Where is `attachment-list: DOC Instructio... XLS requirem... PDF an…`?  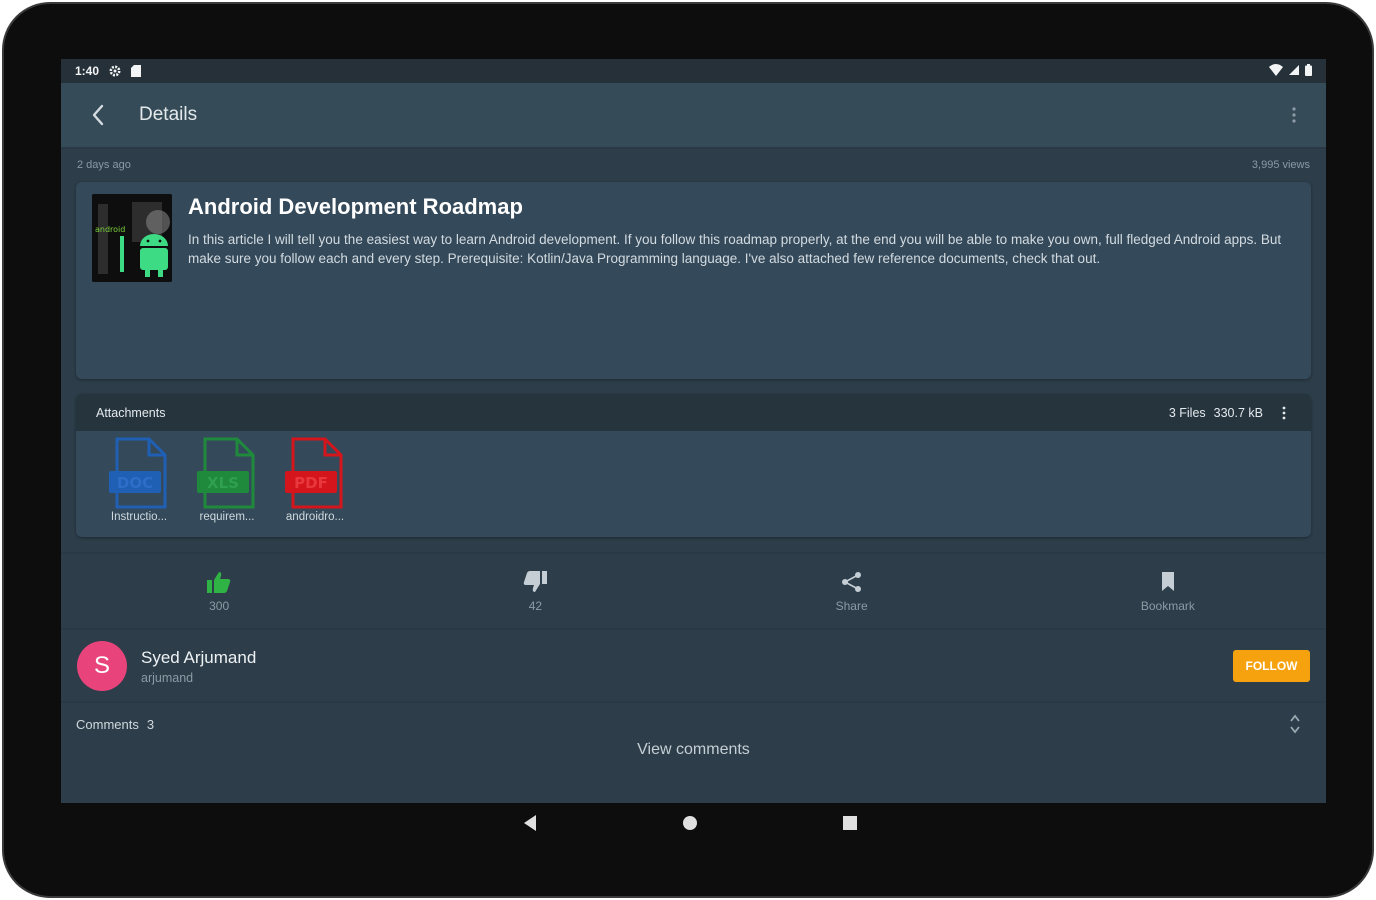 attachment-list: DOC Instructio... XLS requirem... PDF an… is located at coordinates (693, 477).